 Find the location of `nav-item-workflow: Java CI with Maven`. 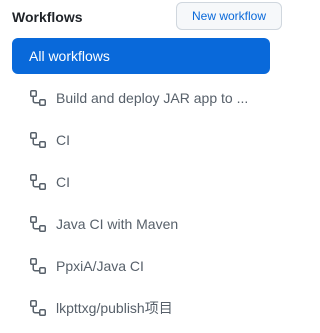

nav-item-workflow: Java CI with Maven is located at coordinates (141, 224).